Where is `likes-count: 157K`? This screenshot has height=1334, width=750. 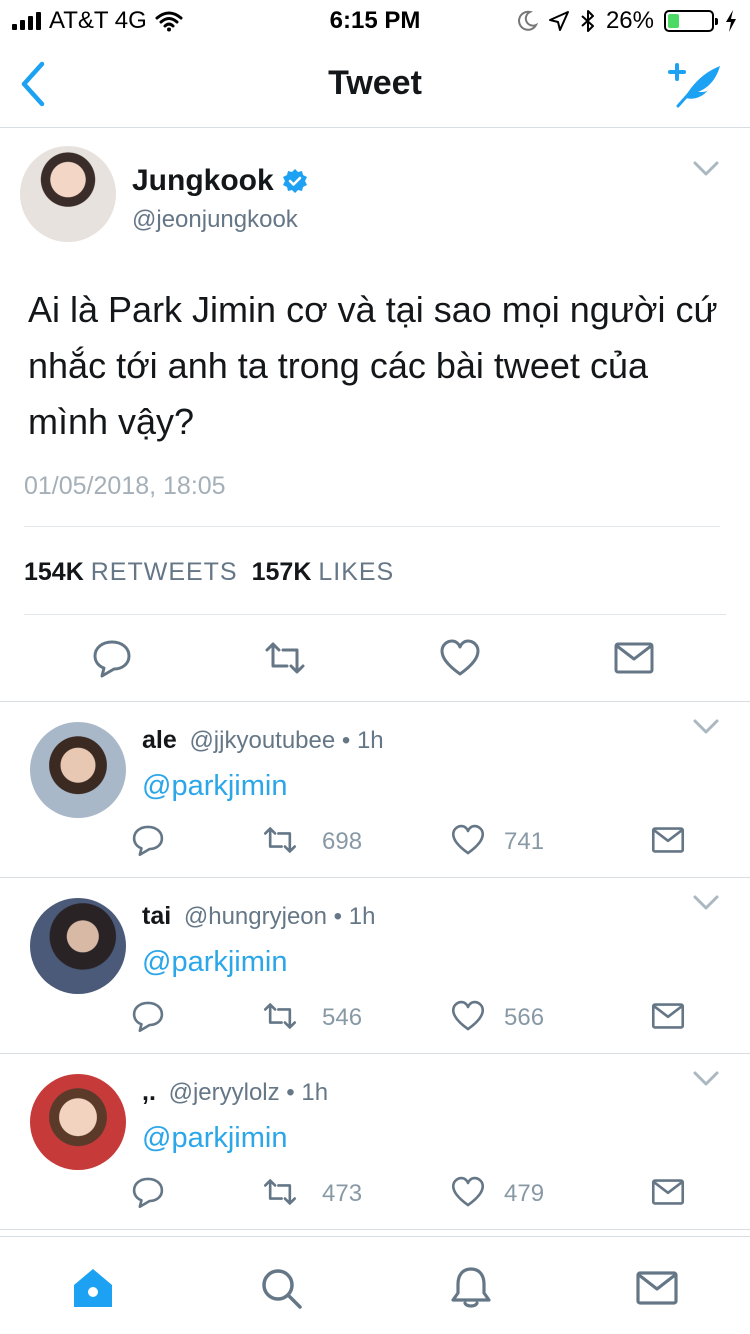
likes-count: 157K is located at coordinates (281, 572).